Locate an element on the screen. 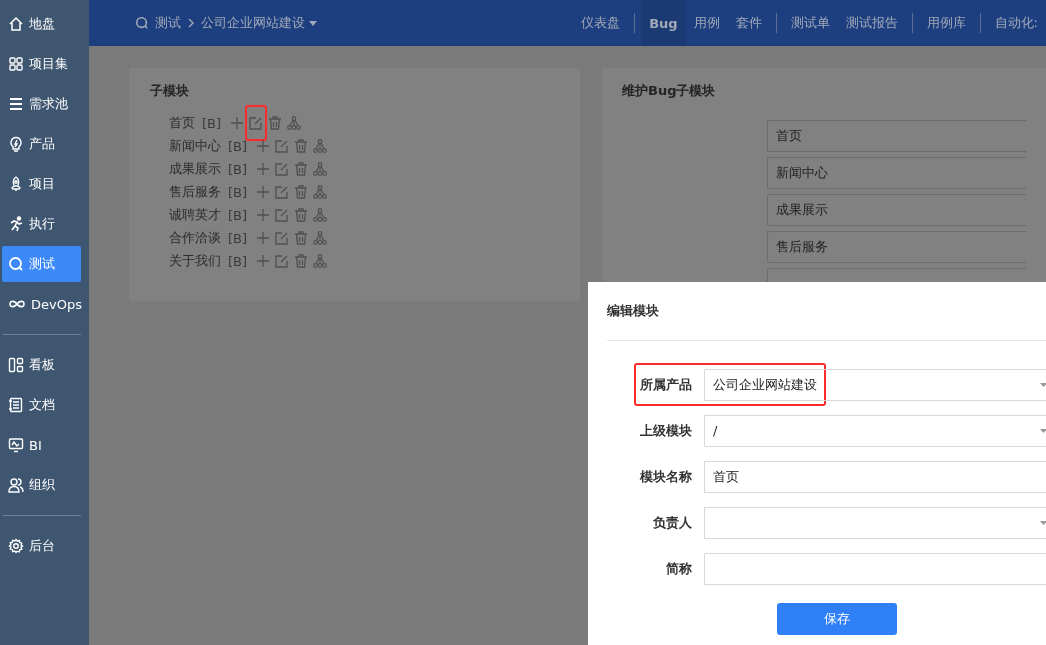 This screenshot has width=1046, height=645. nav-tab: 用例 is located at coordinates (706, 23).